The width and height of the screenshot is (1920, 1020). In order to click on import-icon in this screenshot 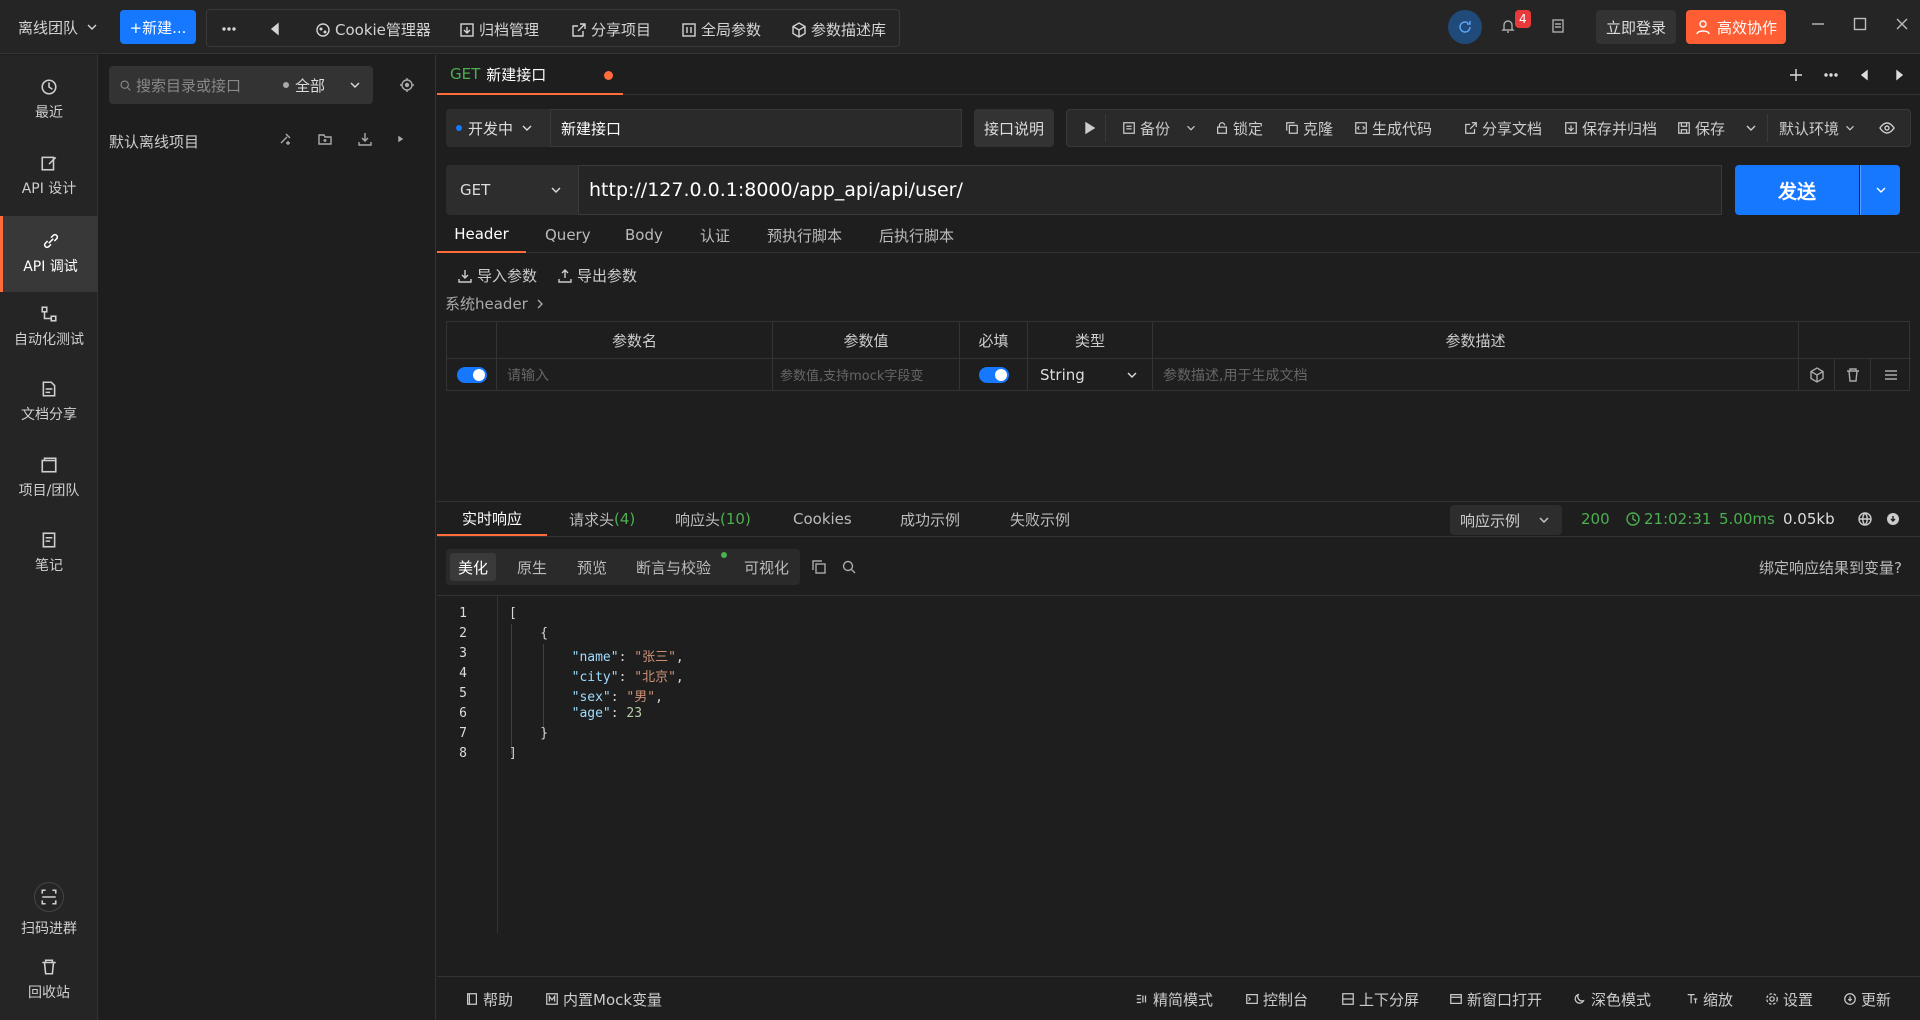, I will do `click(365, 139)`.